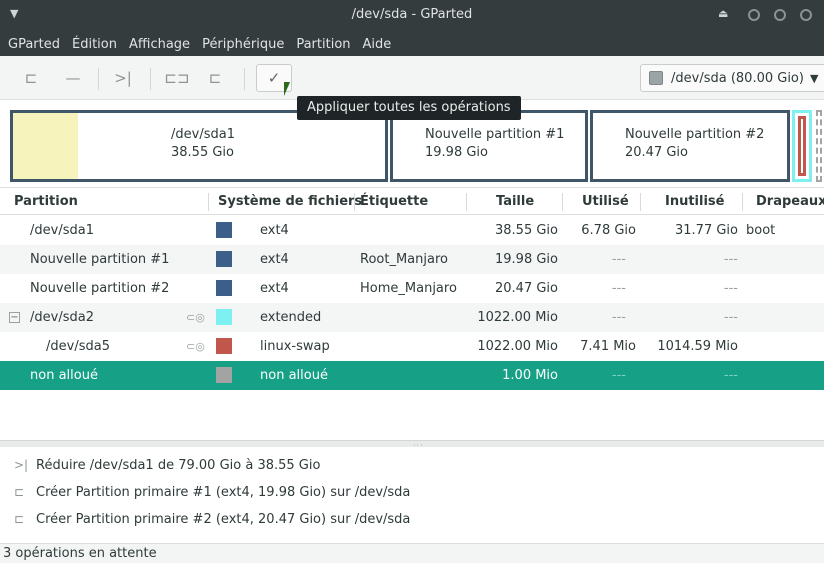 This screenshot has height=563, width=824. Describe the element at coordinates (695, 134) in the screenshot. I see `disk-map-partition-name: Nouvelle partition #2` at that location.